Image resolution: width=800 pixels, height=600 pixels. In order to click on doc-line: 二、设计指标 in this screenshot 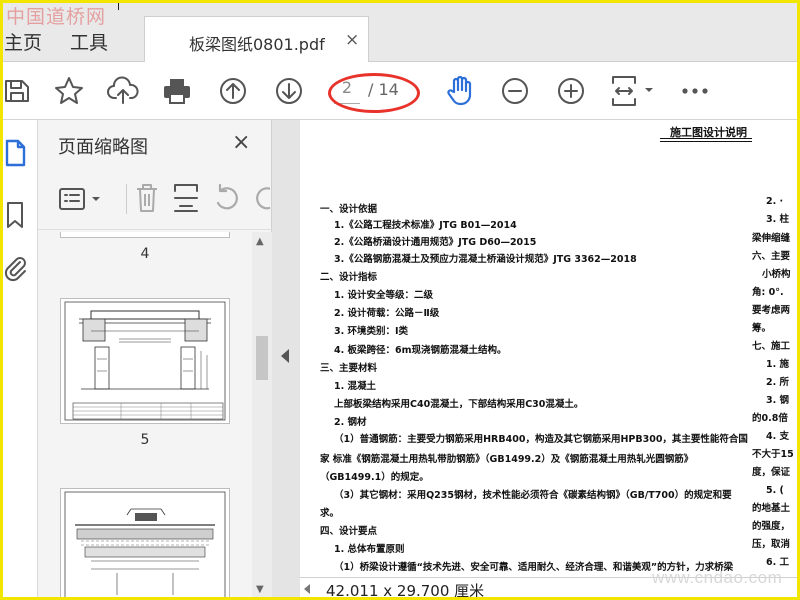, I will do `click(349, 277)`.